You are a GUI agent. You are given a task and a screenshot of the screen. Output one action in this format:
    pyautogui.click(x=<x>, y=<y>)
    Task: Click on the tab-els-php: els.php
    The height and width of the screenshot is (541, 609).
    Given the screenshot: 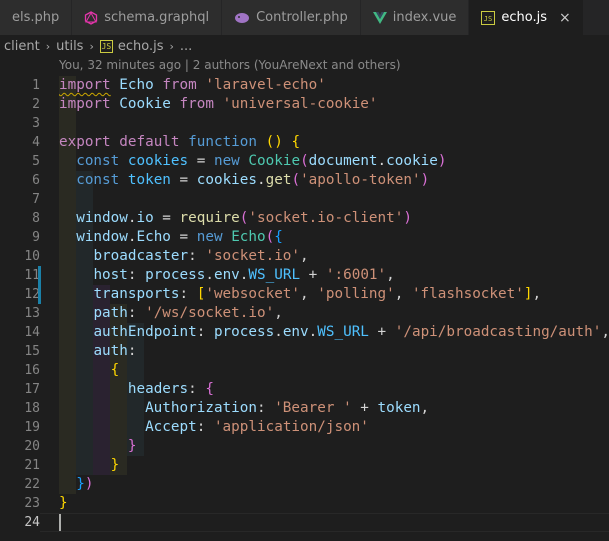 What is the action you would take?
    pyautogui.click(x=36, y=17)
    